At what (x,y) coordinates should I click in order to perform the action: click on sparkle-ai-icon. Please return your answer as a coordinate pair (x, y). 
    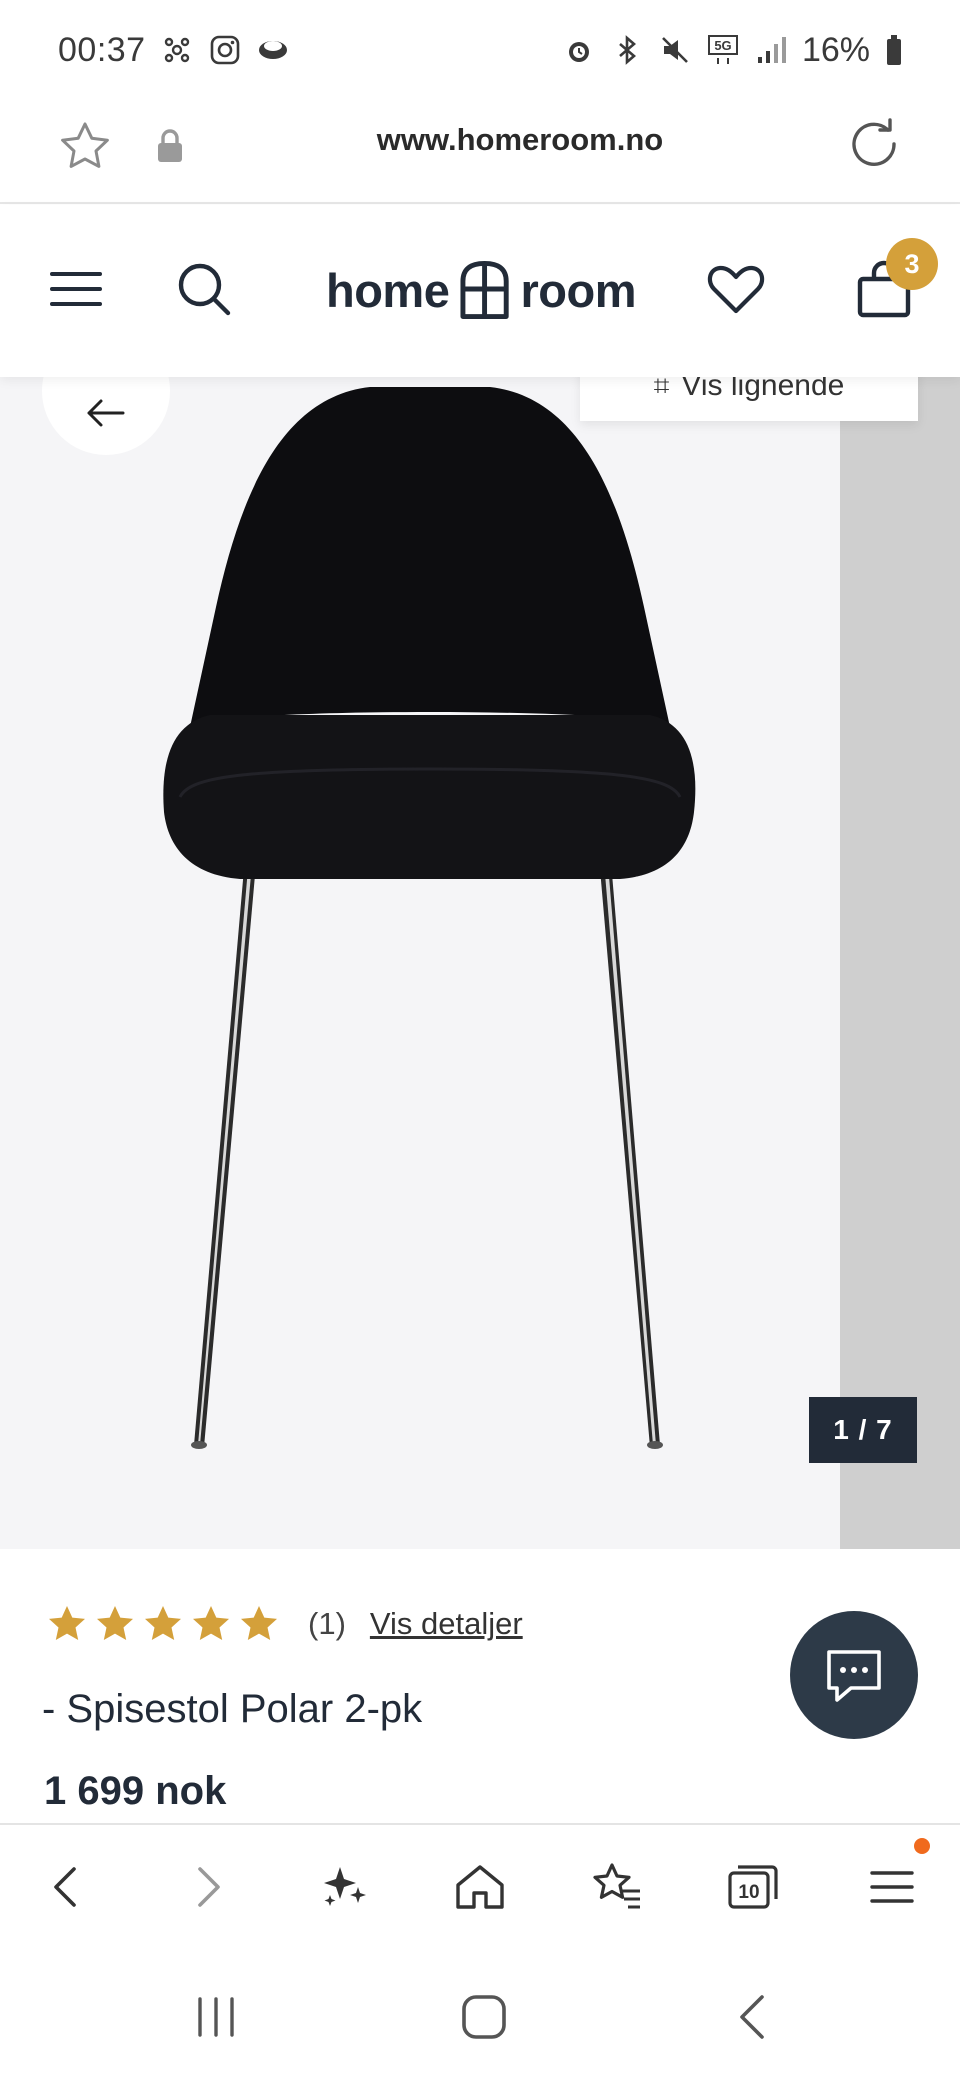
    Looking at the image, I should click on (344, 1887).